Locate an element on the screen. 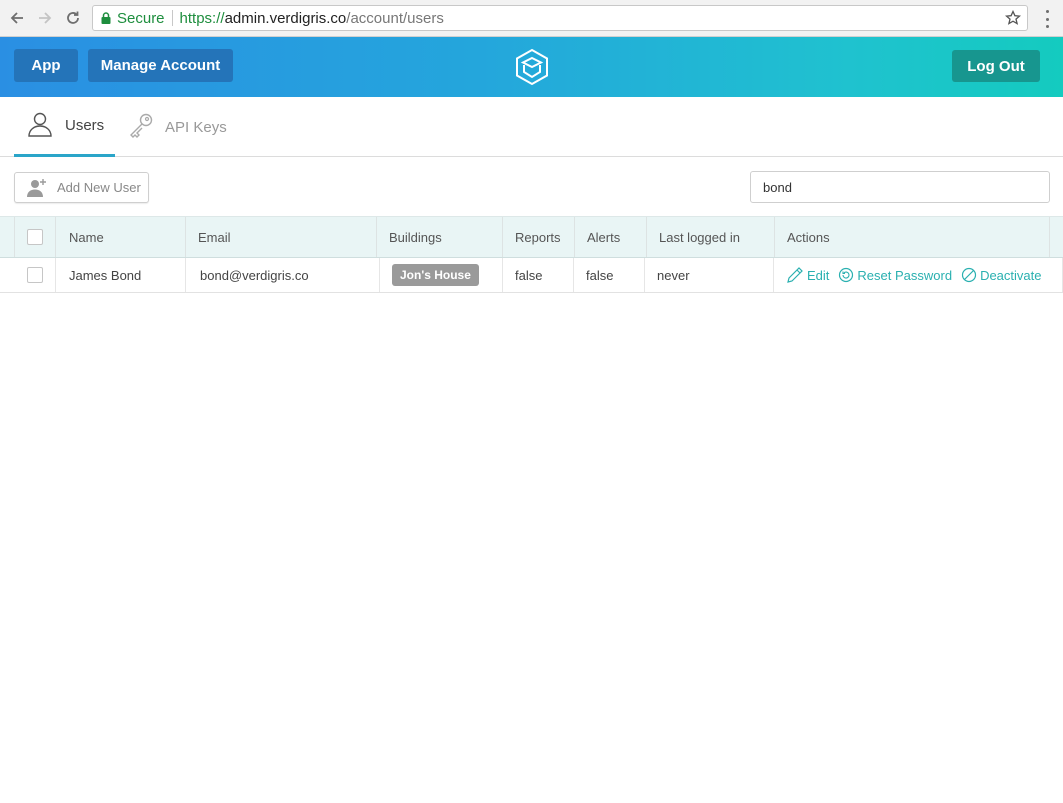 The width and height of the screenshot is (1063, 803). verdigris-logo-icon is located at coordinates (532, 67).